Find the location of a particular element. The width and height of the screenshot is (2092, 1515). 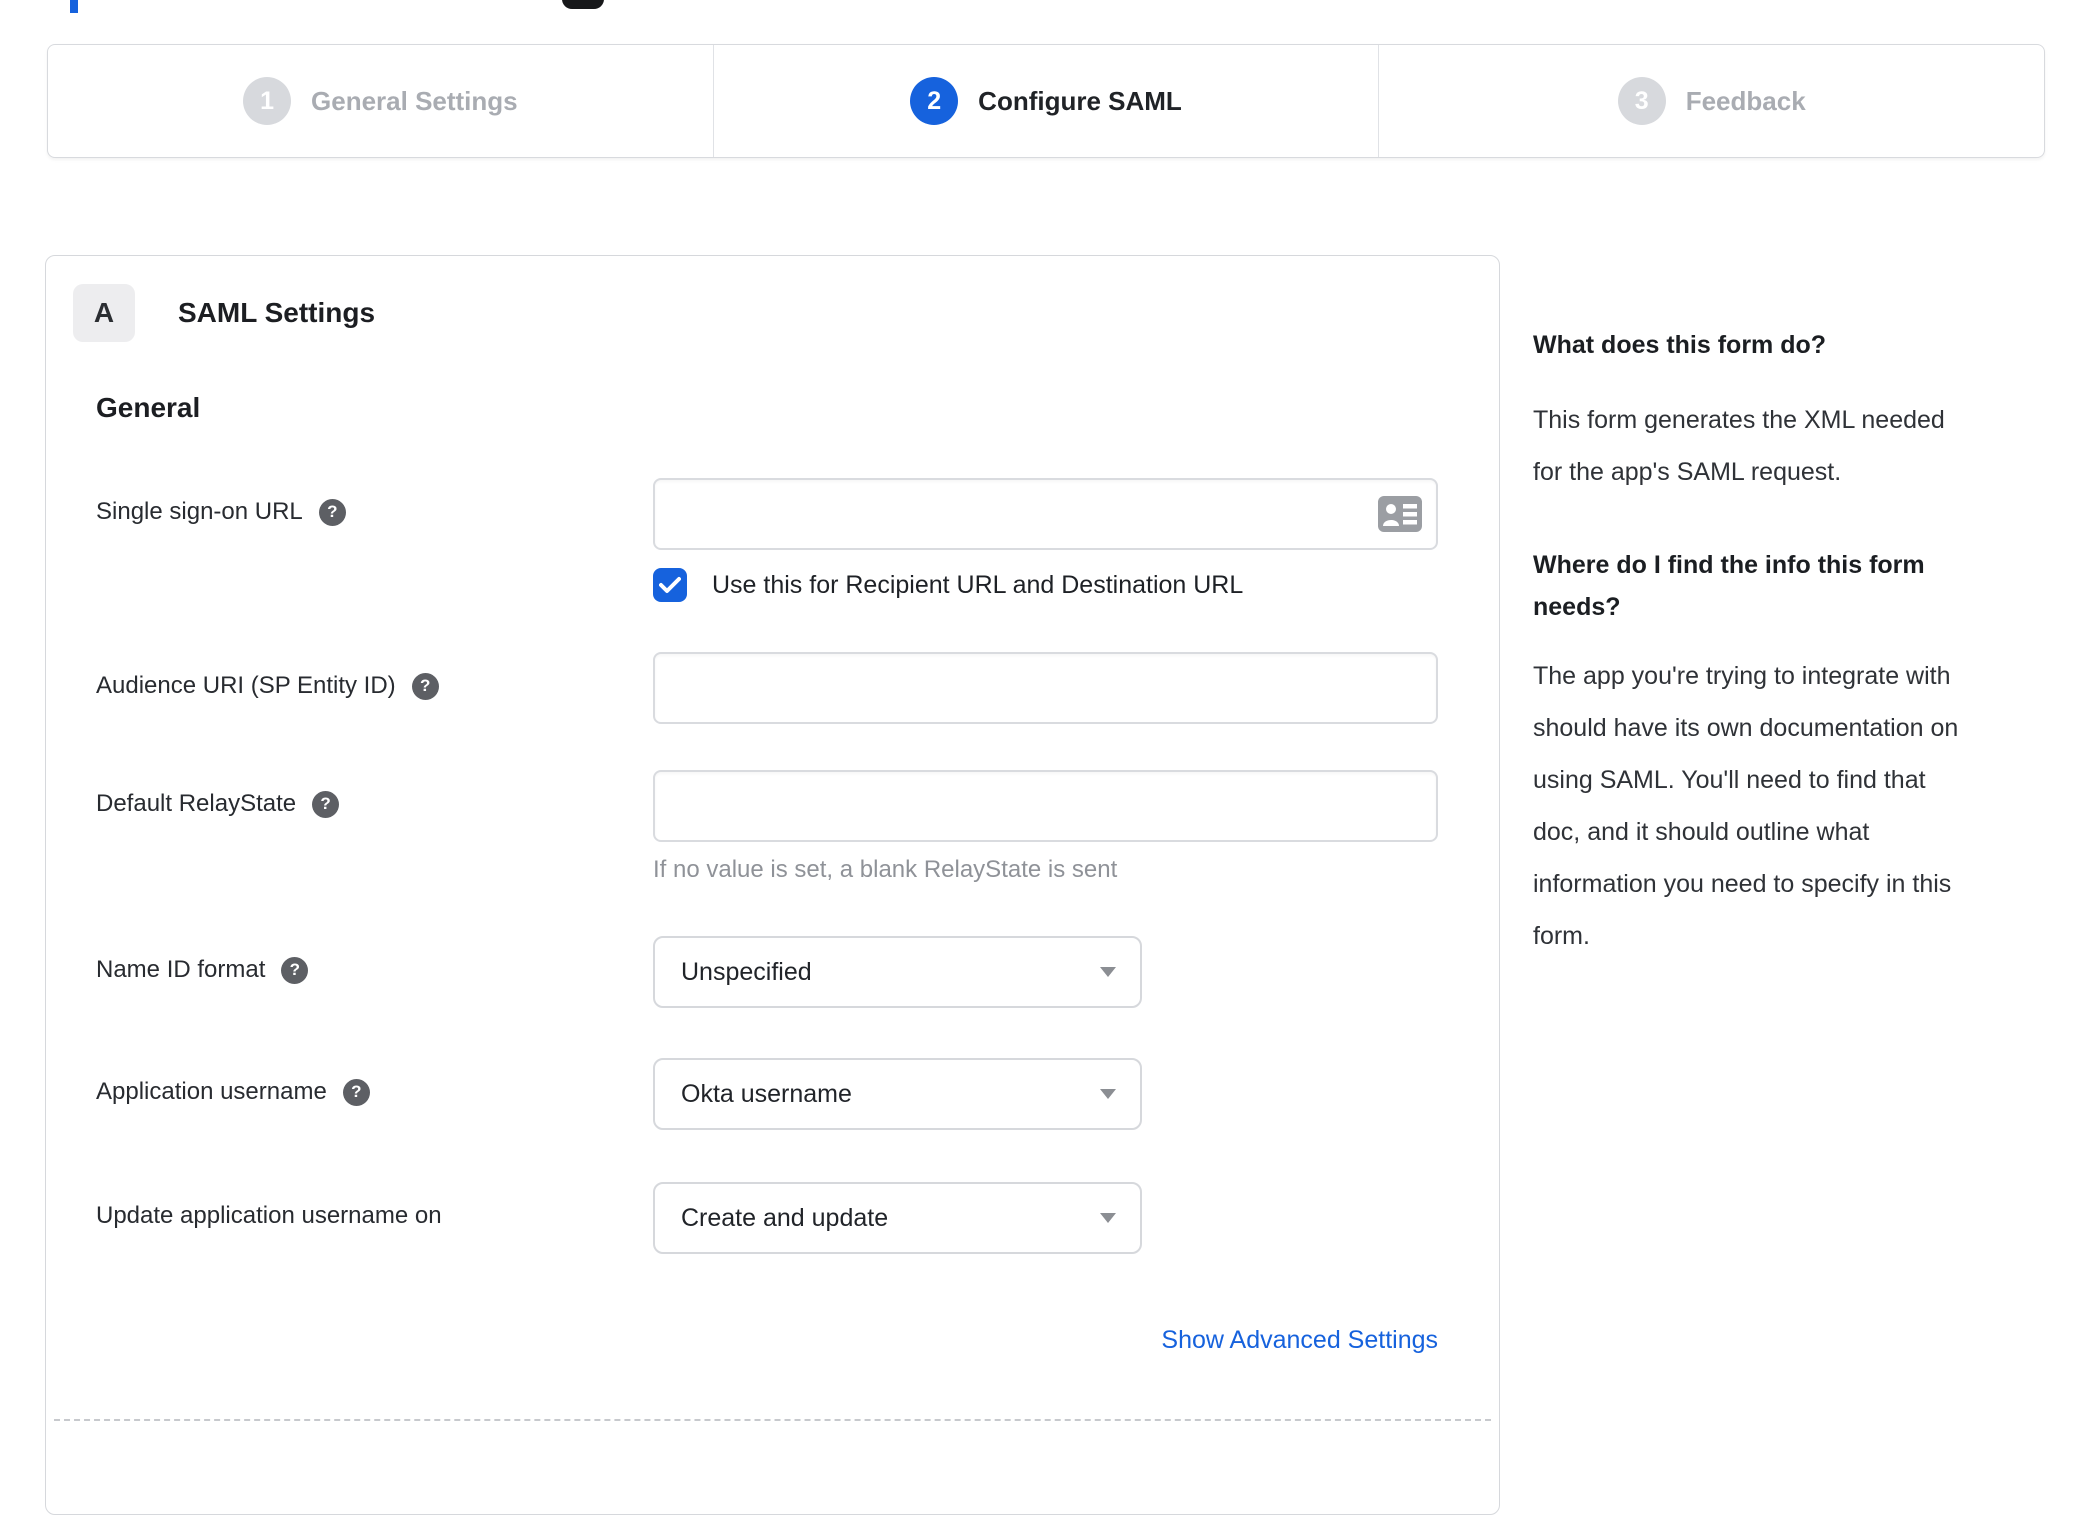

help-answer-2-line: form. is located at coordinates (1561, 936).